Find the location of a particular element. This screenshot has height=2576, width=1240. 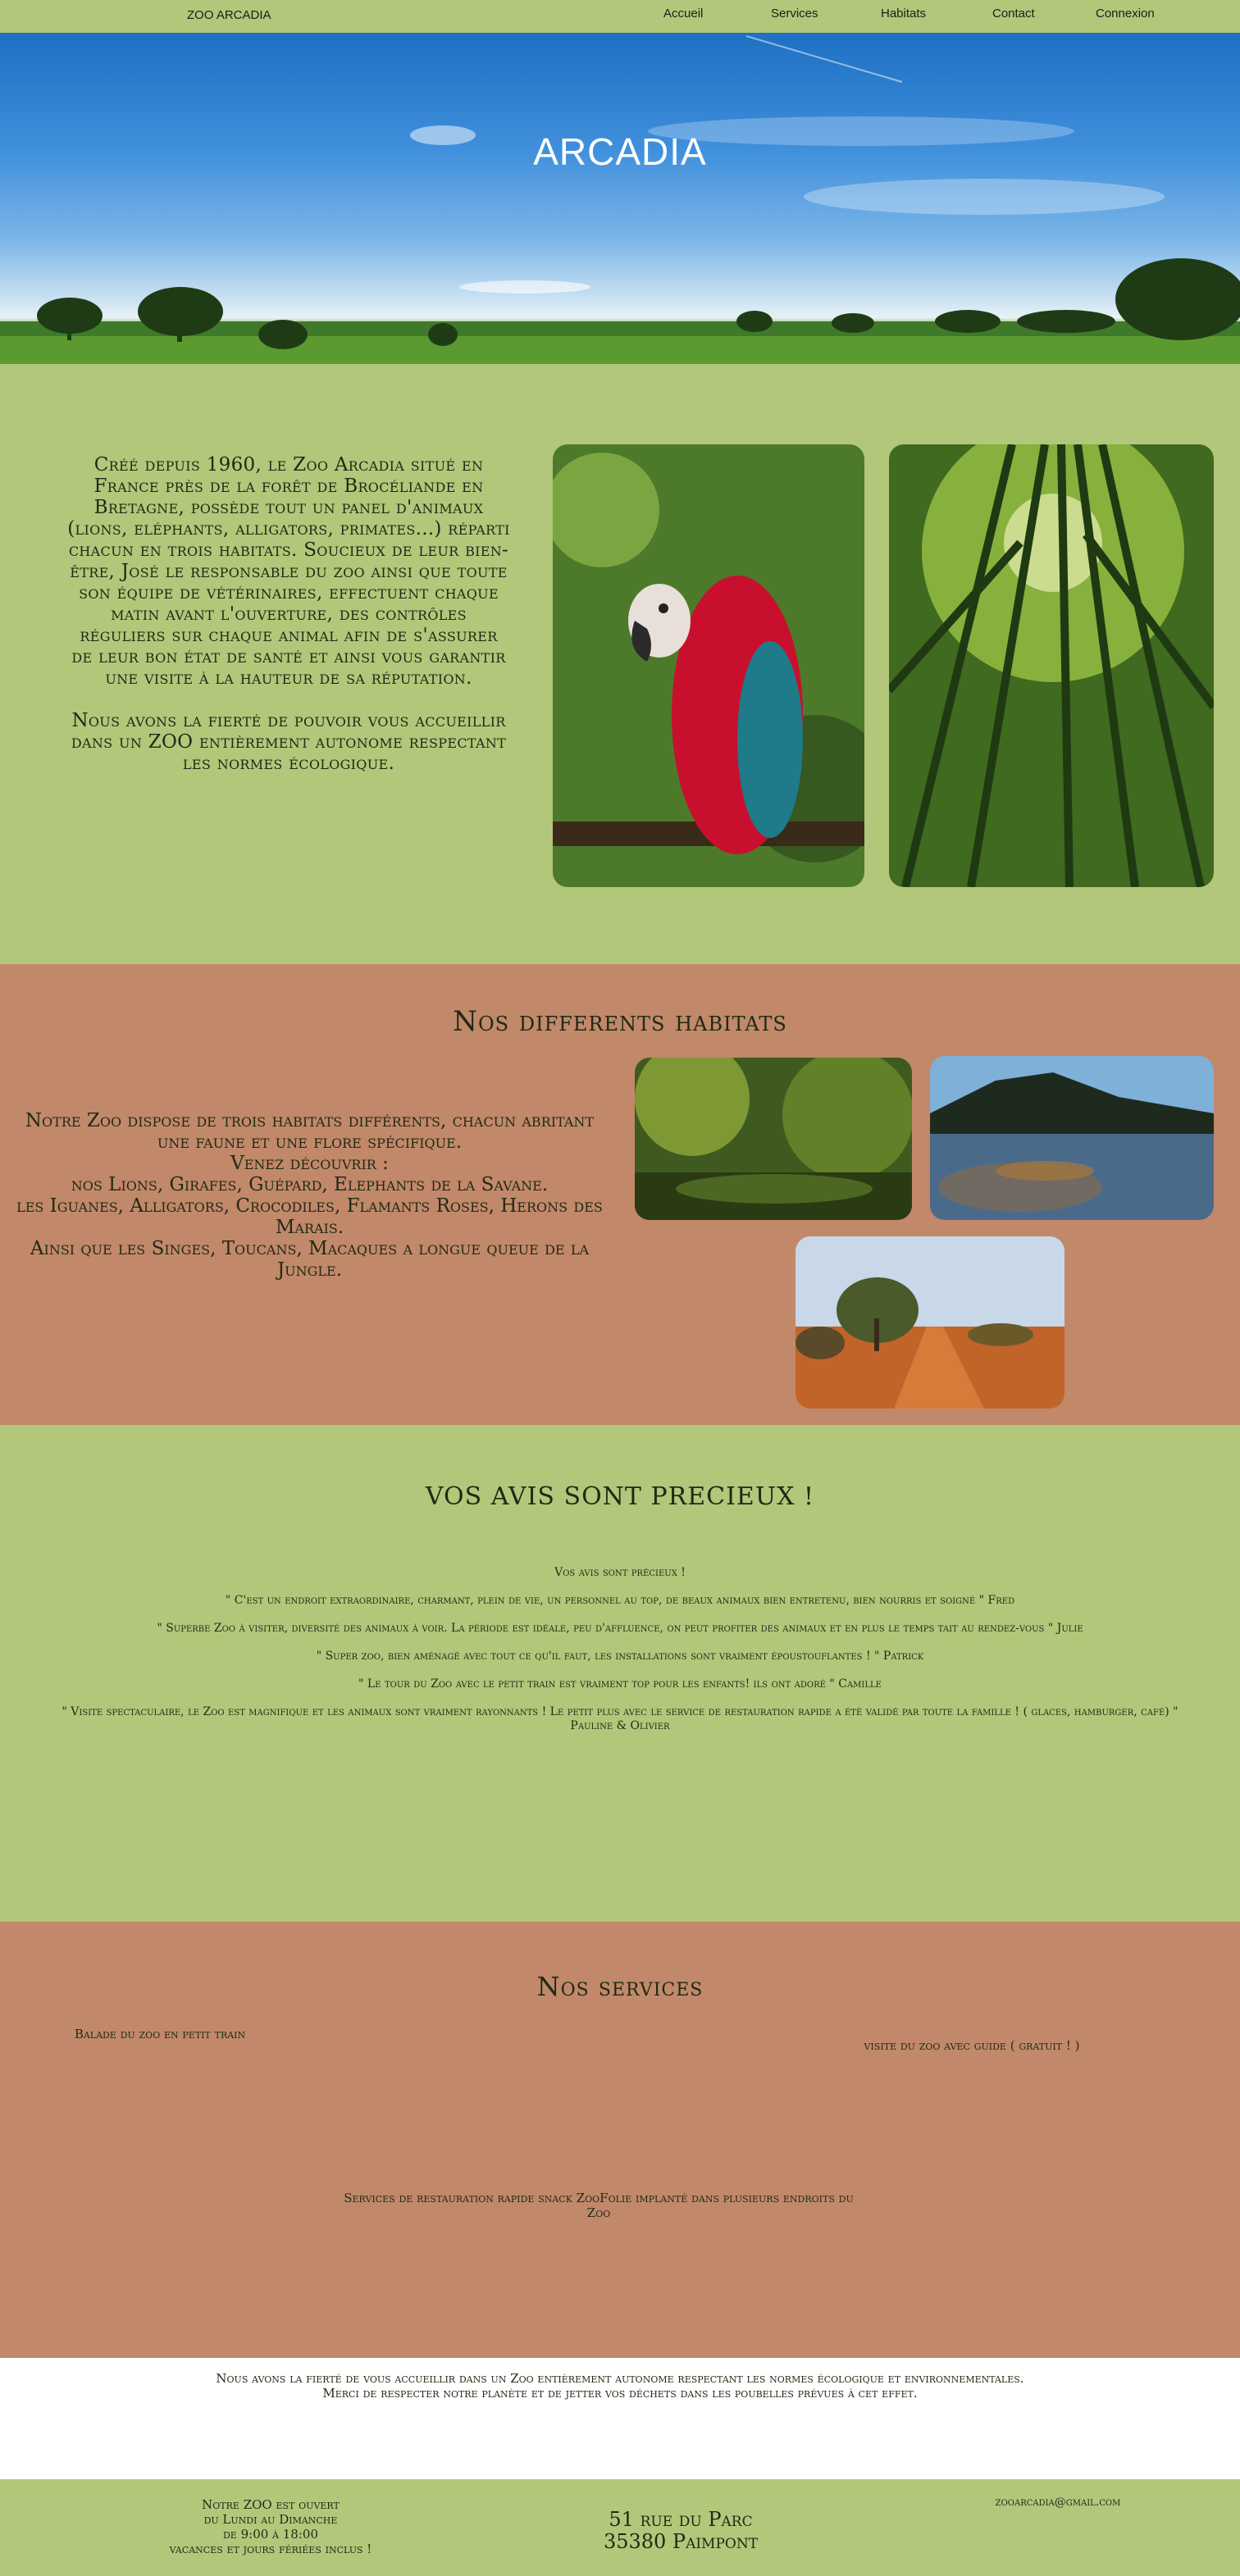

hero-banner: ARCADIA is located at coordinates (620, 198).